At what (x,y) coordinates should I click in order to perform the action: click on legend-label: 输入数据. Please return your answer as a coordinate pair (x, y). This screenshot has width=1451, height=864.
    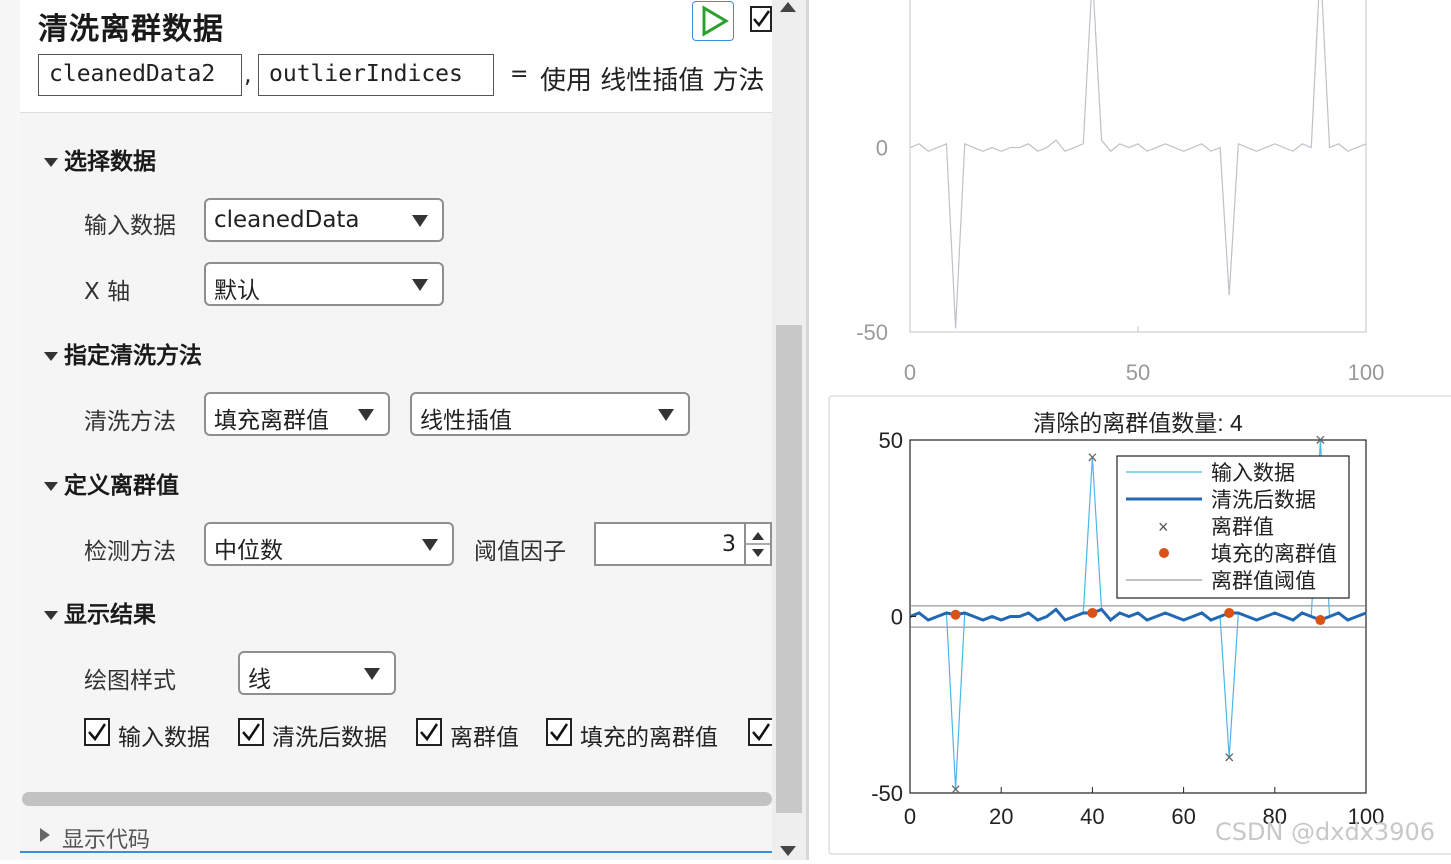
    Looking at the image, I should click on (1253, 473).